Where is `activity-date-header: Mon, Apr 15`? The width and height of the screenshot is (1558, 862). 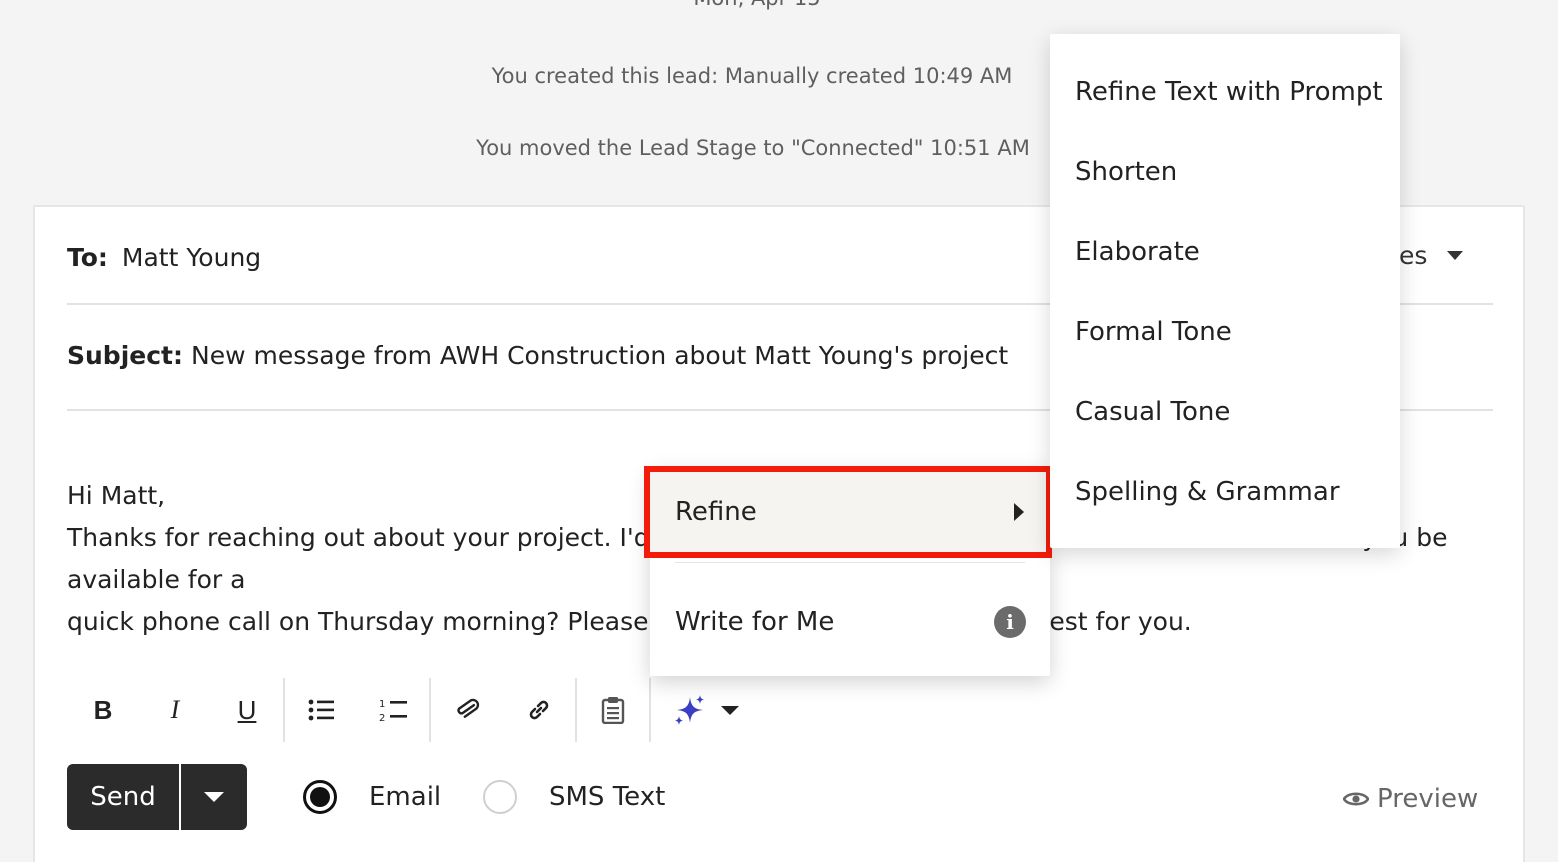
activity-date-header: Mon, Apr 15 is located at coordinates (757, 5).